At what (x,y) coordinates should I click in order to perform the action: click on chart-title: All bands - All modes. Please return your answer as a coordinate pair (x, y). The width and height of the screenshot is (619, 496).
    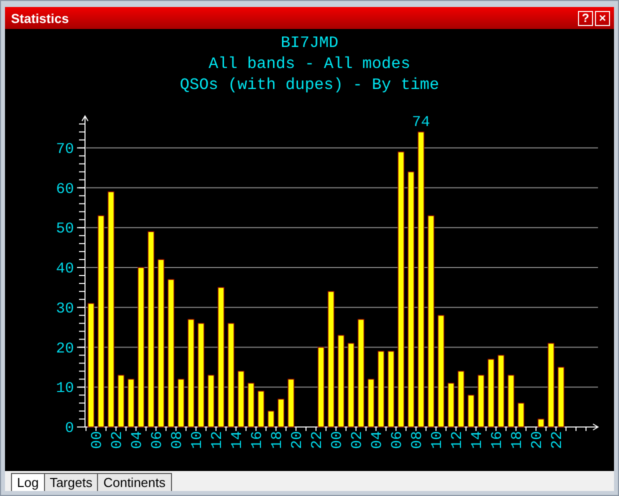
    Looking at the image, I should click on (310, 64).